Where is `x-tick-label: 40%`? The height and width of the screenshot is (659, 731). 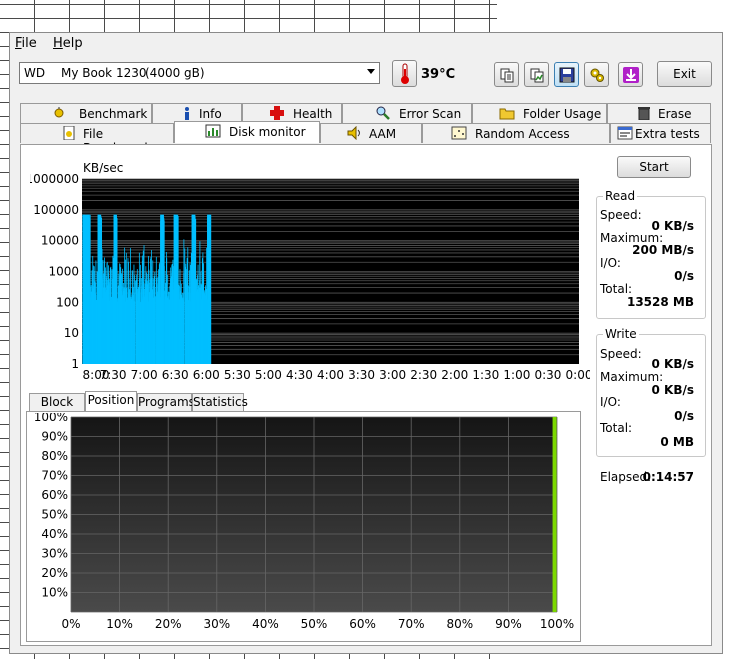 x-tick-label: 40% is located at coordinates (265, 624).